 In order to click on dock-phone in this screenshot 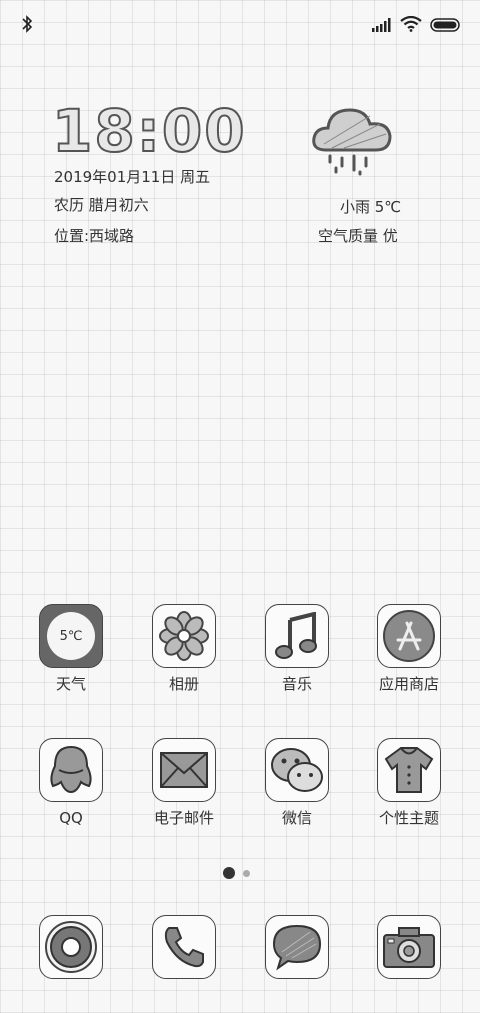, I will do `click(184, 947)`.